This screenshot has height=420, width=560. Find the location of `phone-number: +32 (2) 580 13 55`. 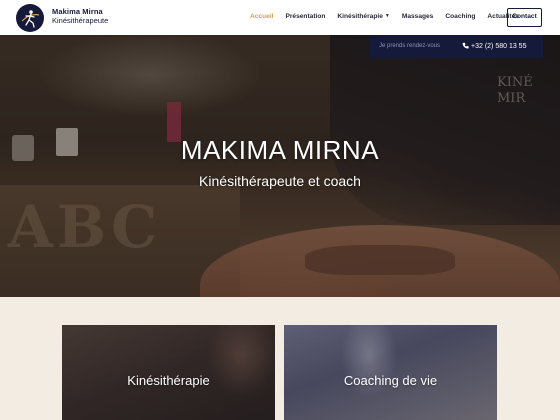

phone-number: +32 (2) 580 13 55 is located at coordinates (499, 46).